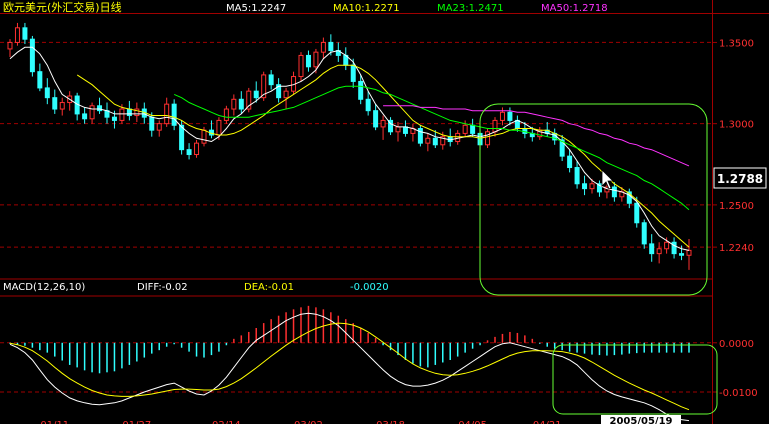  I want to click on date-badge-label: 2005/05/19, so click(641, 420).